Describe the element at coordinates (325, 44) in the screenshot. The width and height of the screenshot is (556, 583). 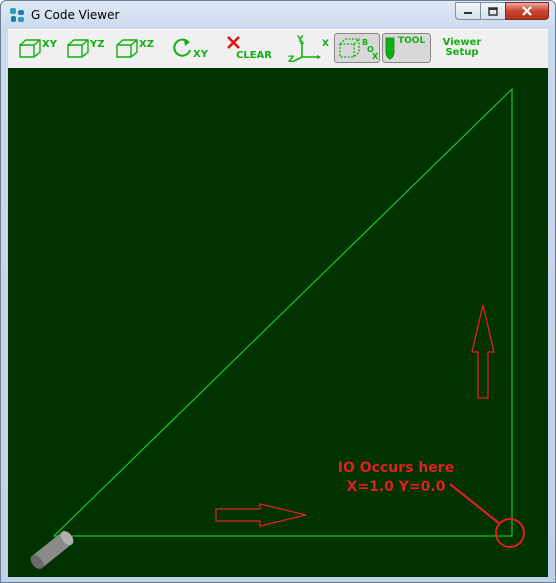
I see `axis-x-label: X` at that location.